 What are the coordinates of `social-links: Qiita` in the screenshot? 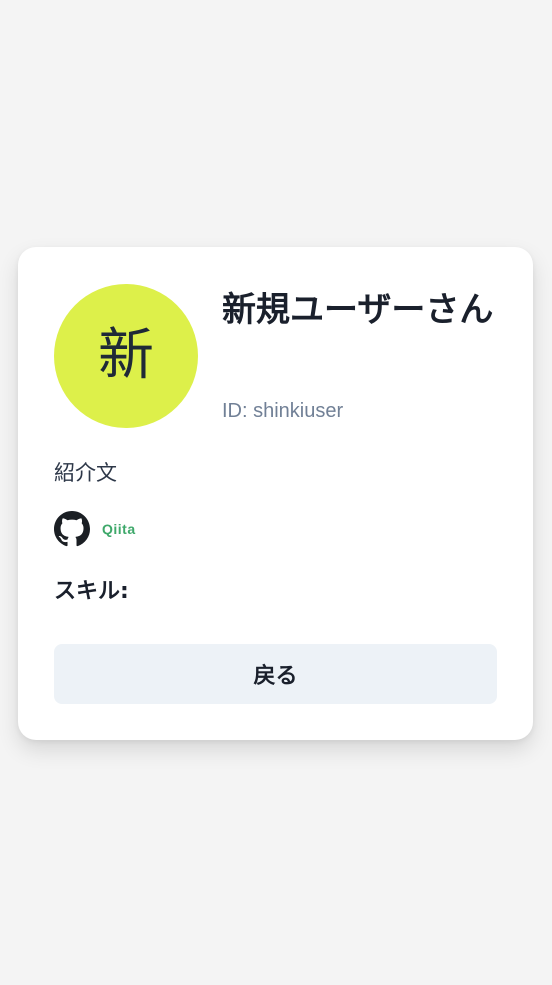 It's located at (95, 529).